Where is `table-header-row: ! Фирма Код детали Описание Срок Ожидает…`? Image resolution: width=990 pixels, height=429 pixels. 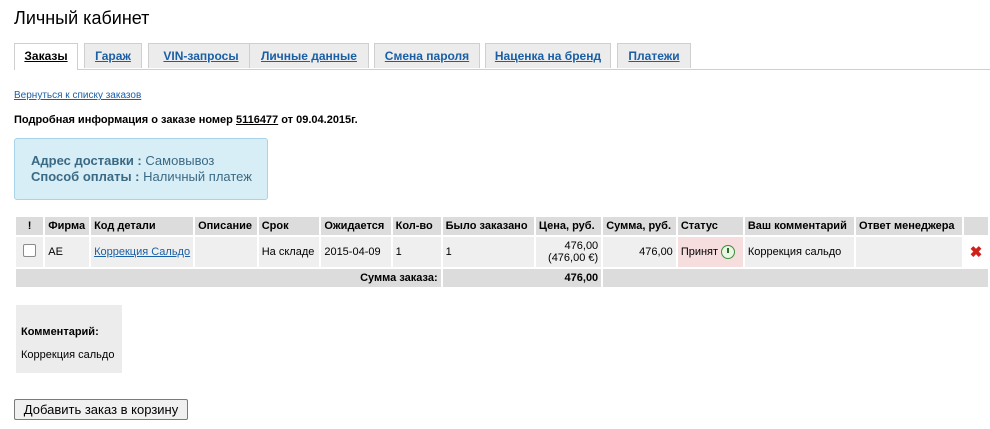
table-header-row: ! Фирма Код детали Описание Срок Ожидает… is located at coordinates (502, 226).